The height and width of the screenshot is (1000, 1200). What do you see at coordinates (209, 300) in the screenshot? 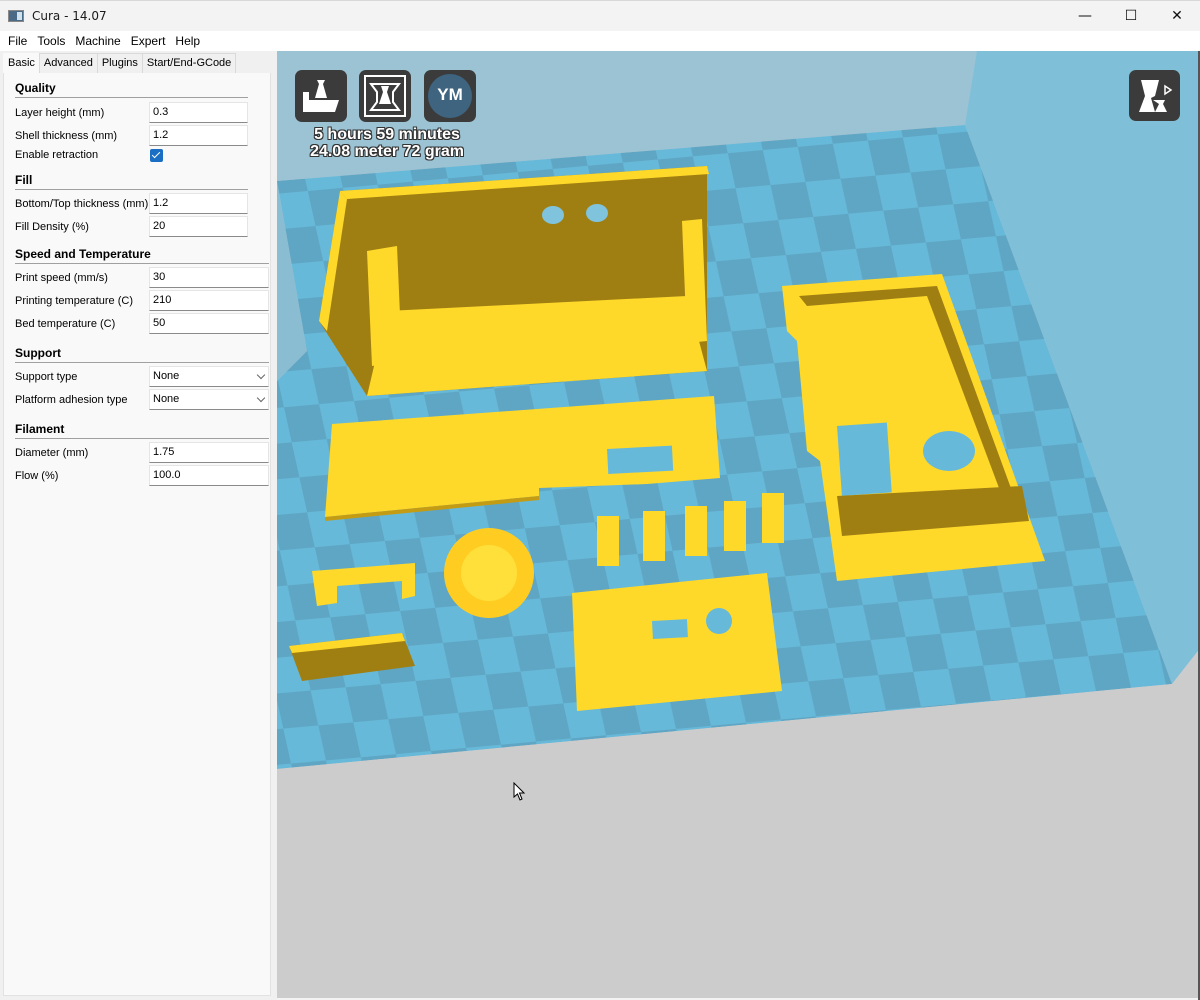
I see `printing-temperature-input: 210` at bounding box center [209, 300].